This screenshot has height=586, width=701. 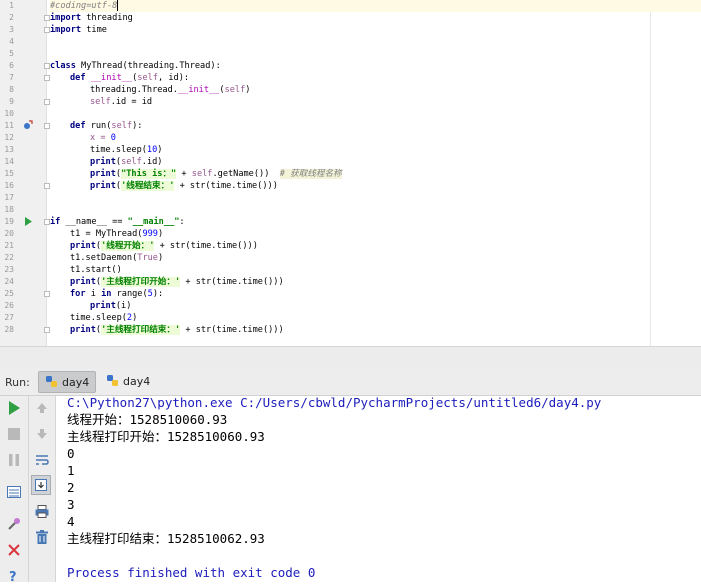 What do you see at coordinates (14, 524) in the screenshot?
I see `settings-icon` at bounding box center [14, 524].